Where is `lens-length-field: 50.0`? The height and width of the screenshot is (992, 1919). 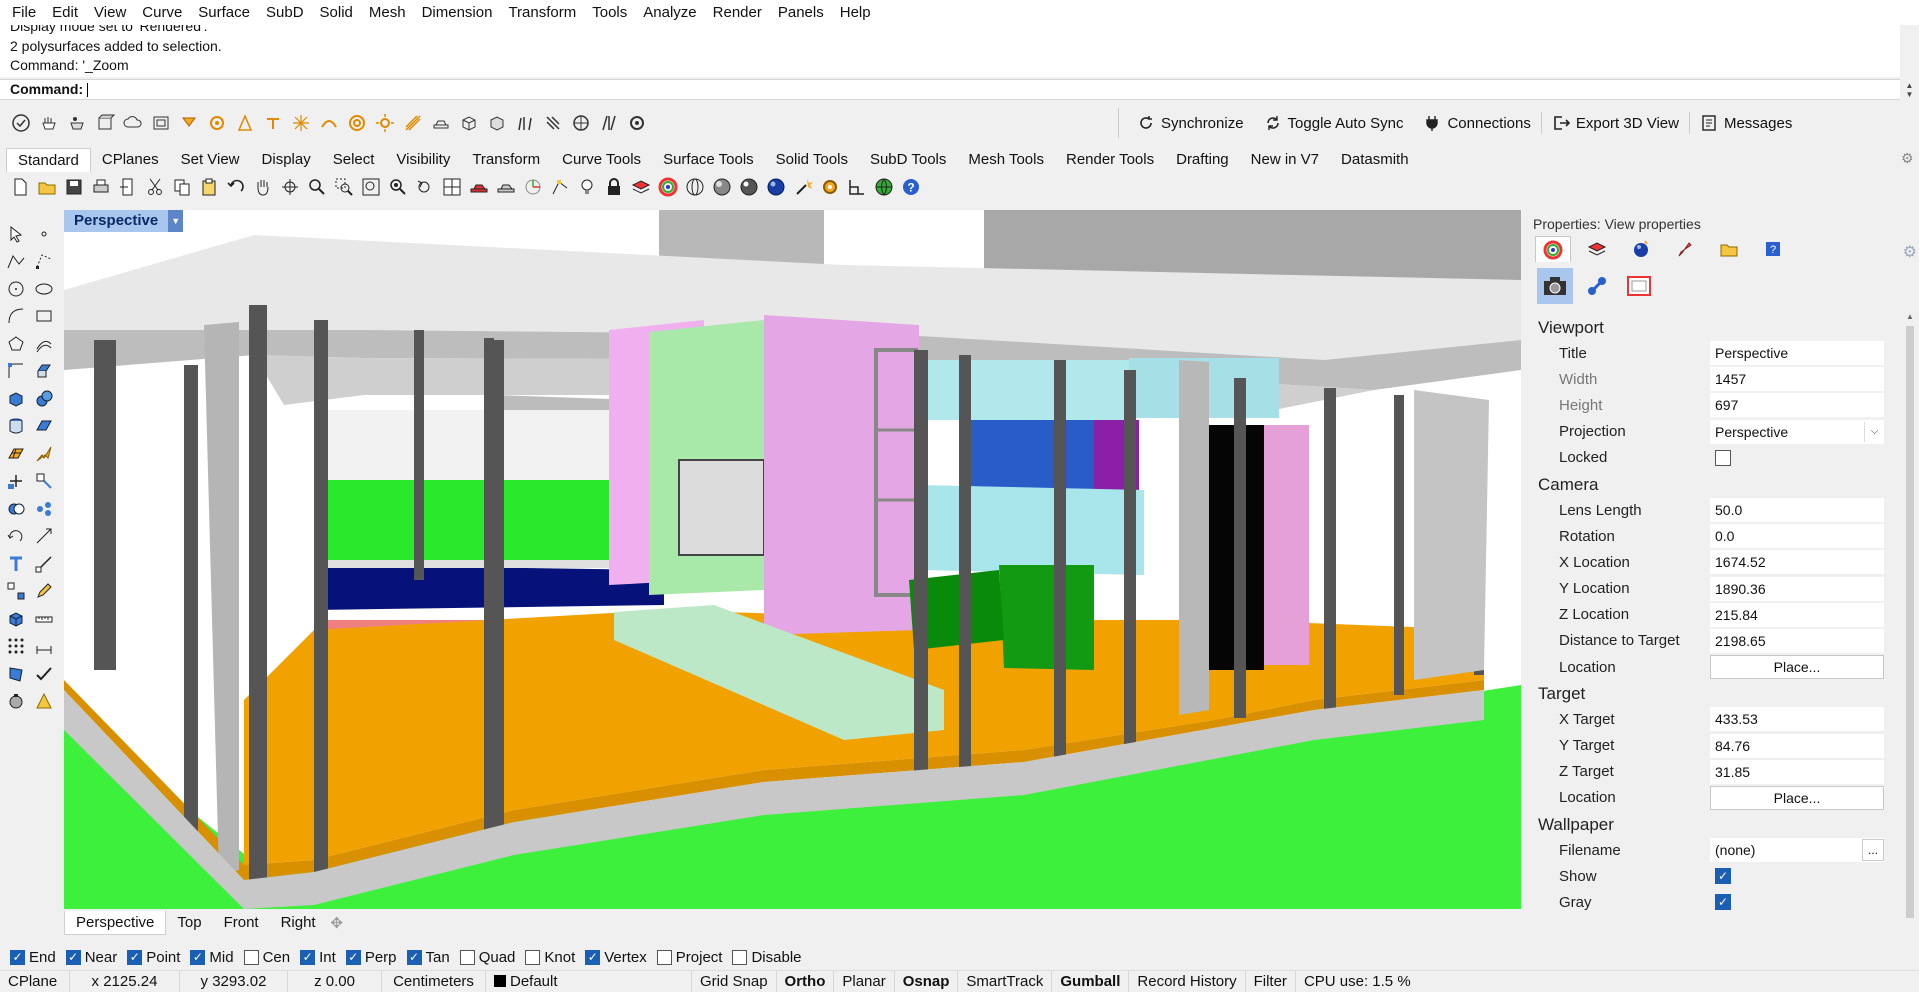
lens-length-field: 50.0 is located at coordinates (1797, 510).